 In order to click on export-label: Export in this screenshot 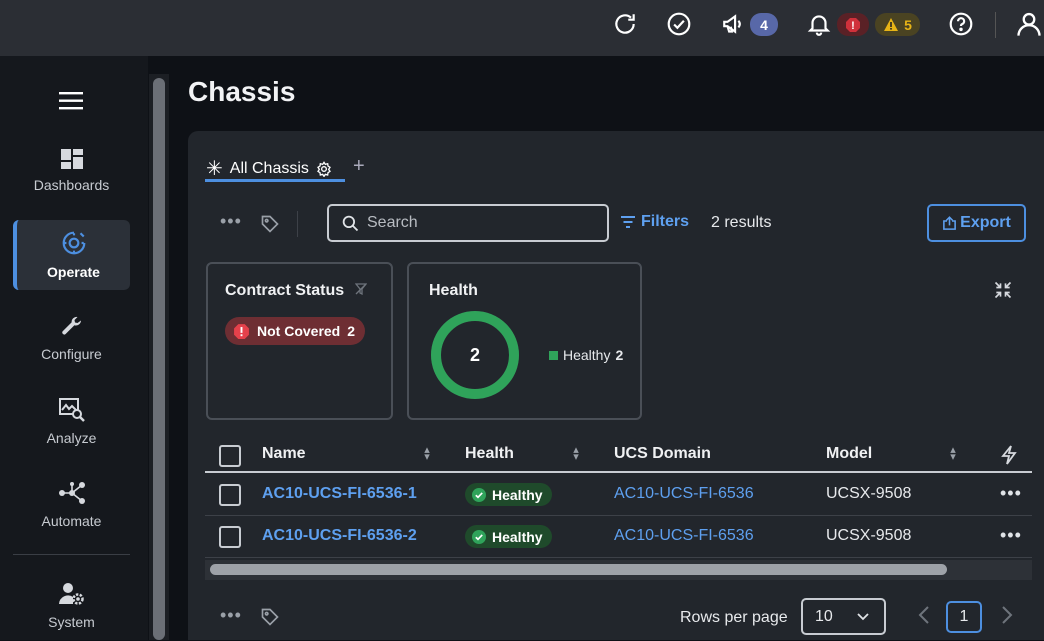, I will do `click(985, 222)`.